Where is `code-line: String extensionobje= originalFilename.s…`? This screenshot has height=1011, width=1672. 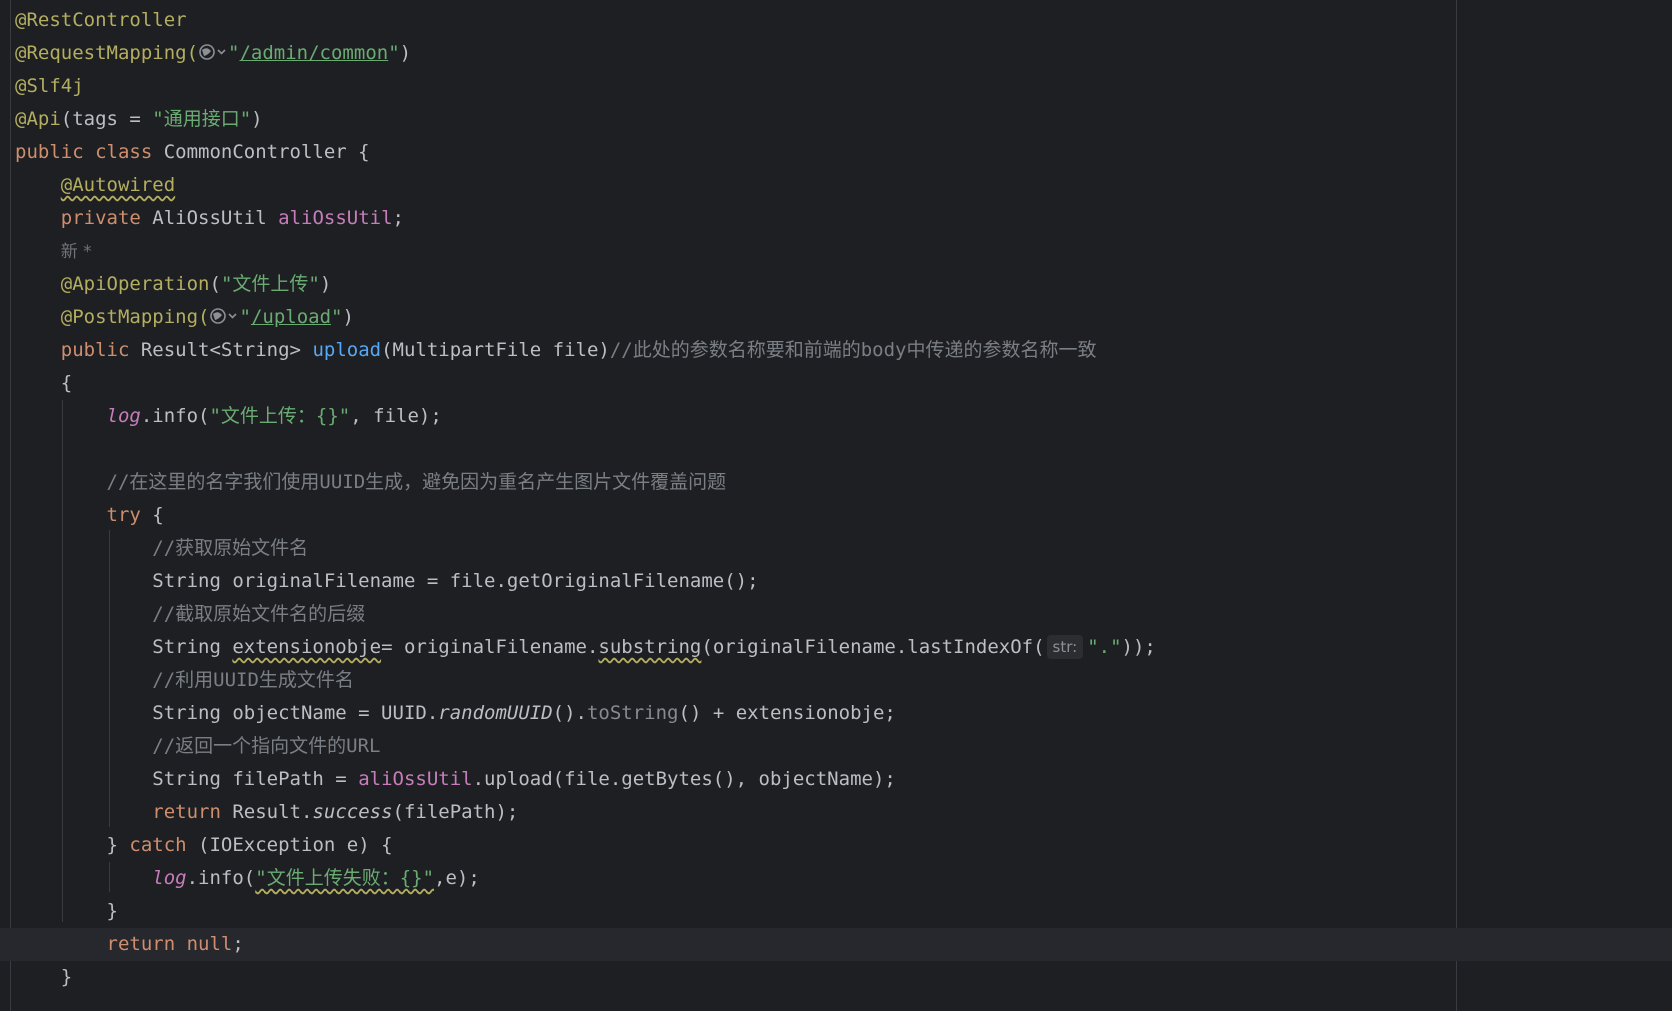
code-line: String extensionobje= originalFilename.s… is located at coordinates (843, 647).